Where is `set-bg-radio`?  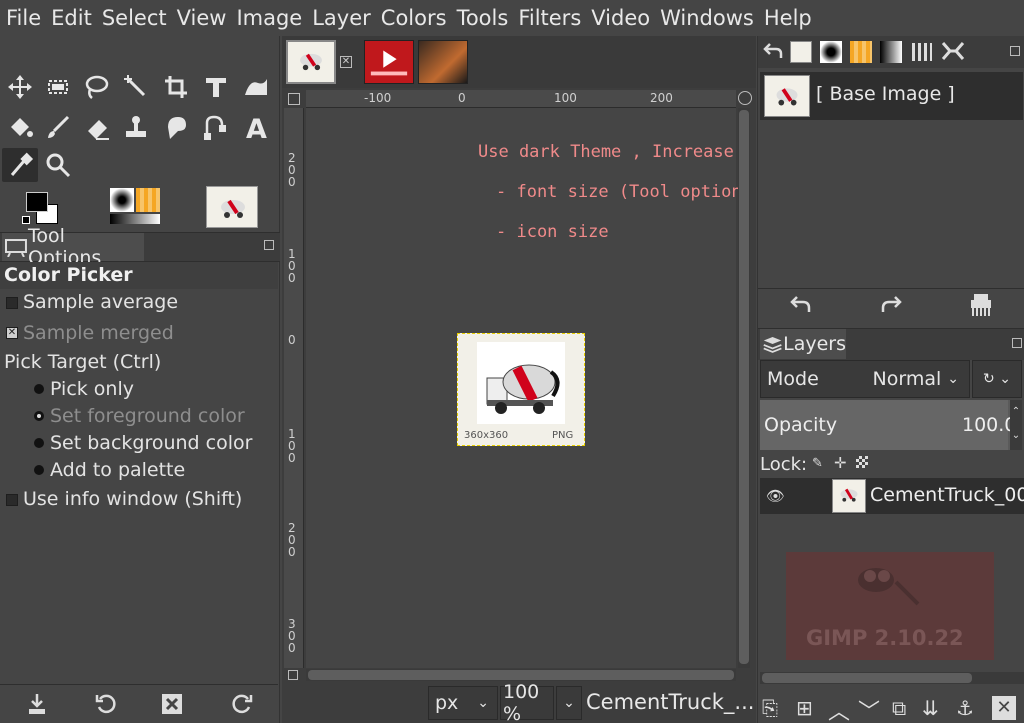
set-bg-radio is located at coordinates (39, 443).